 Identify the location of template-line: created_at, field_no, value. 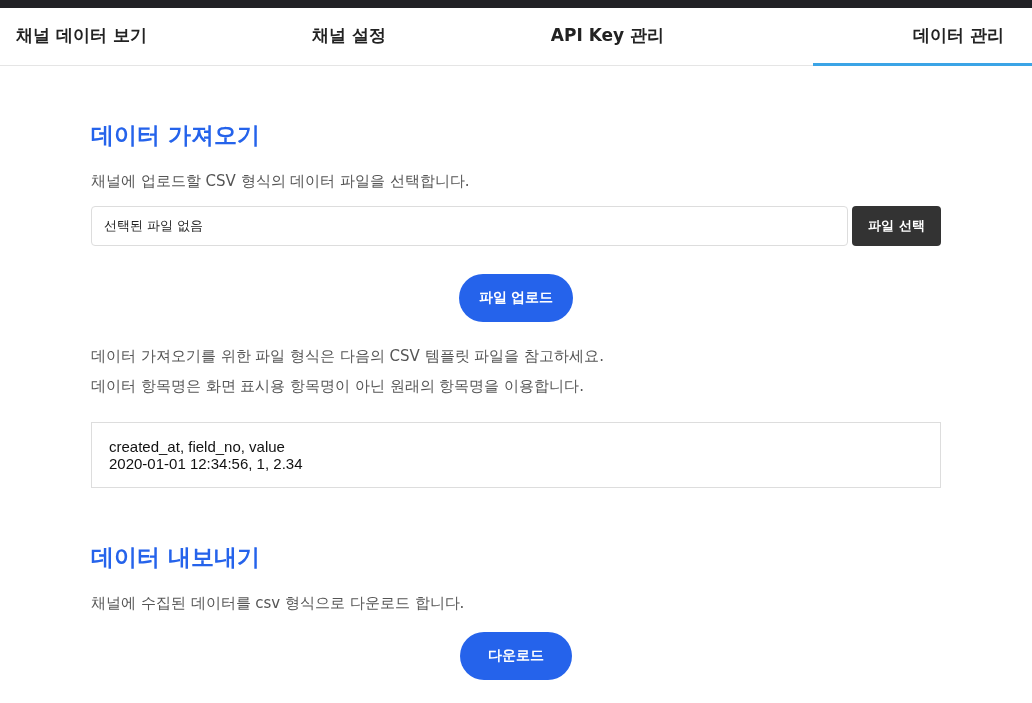
(197, 446).